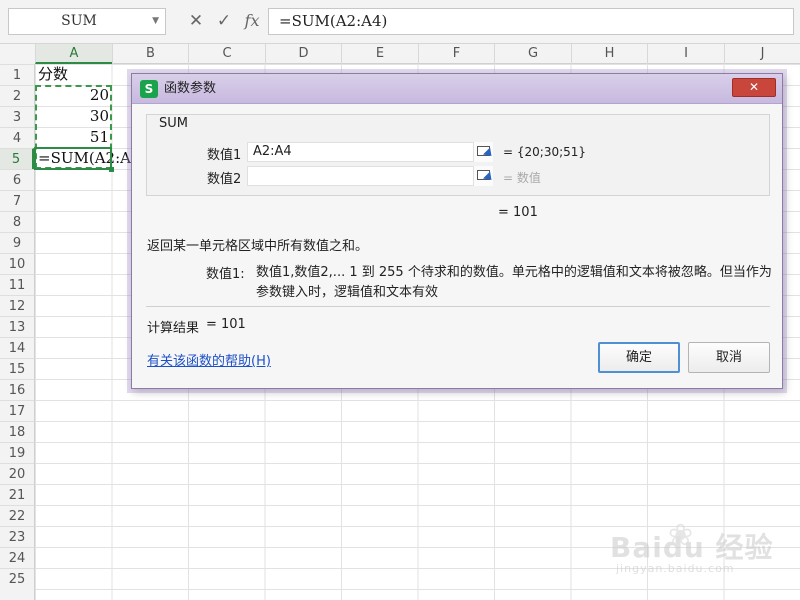  I want to click on arg1-input: A2:A4, so click(370, 152).